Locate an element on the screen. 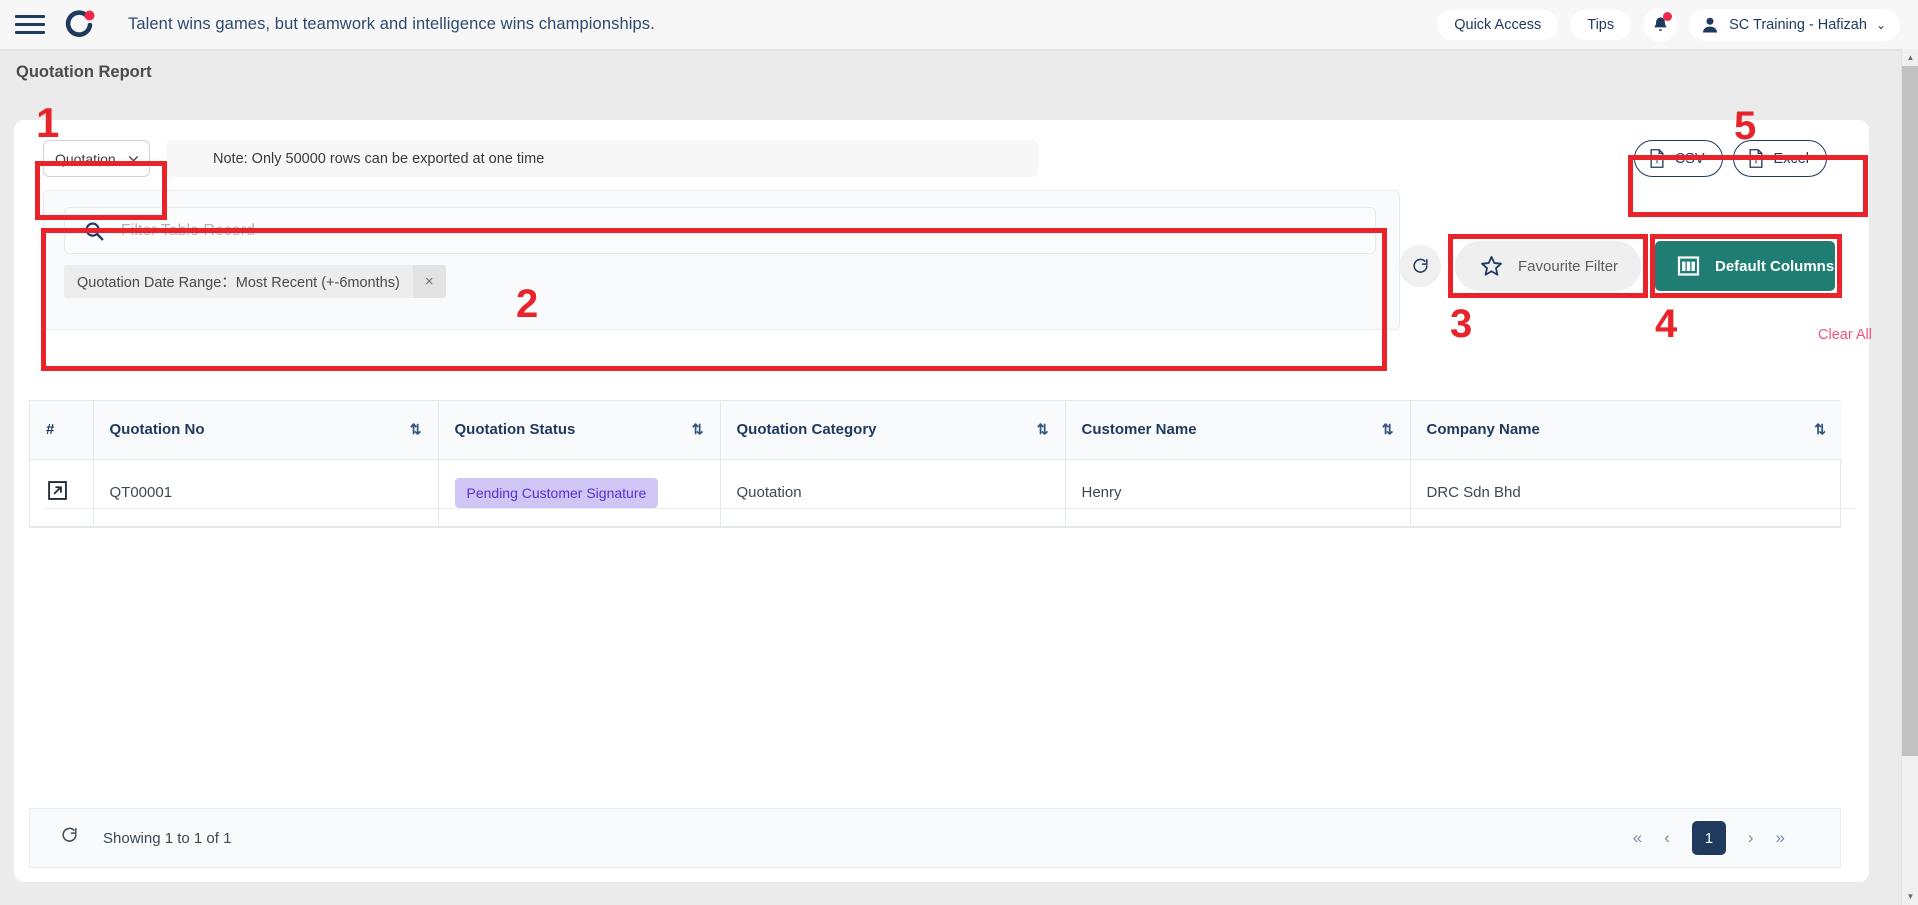  scrollbar-up-arrow-icon: ▲ is located at coordinates (1910, 57).